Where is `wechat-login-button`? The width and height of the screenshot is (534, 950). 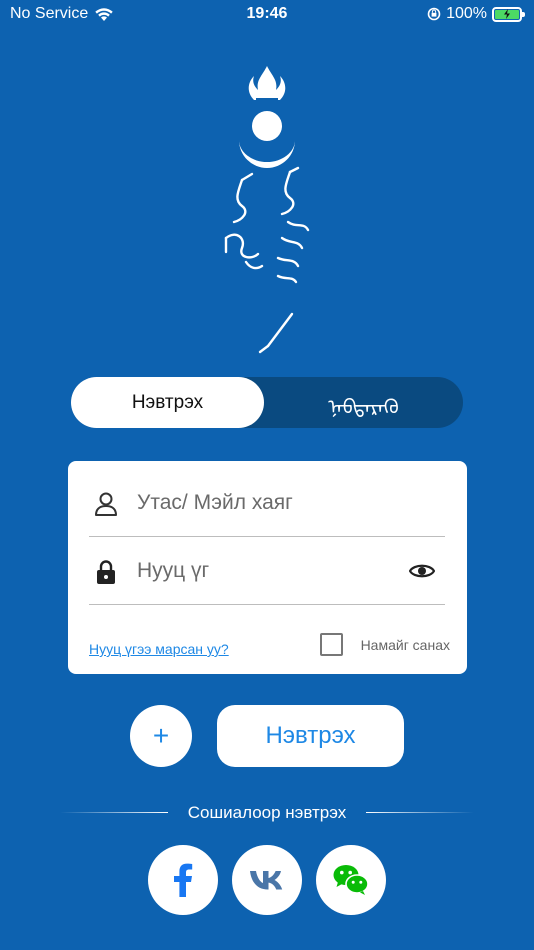
wechat-login-button is located at coordinates (351, 880).